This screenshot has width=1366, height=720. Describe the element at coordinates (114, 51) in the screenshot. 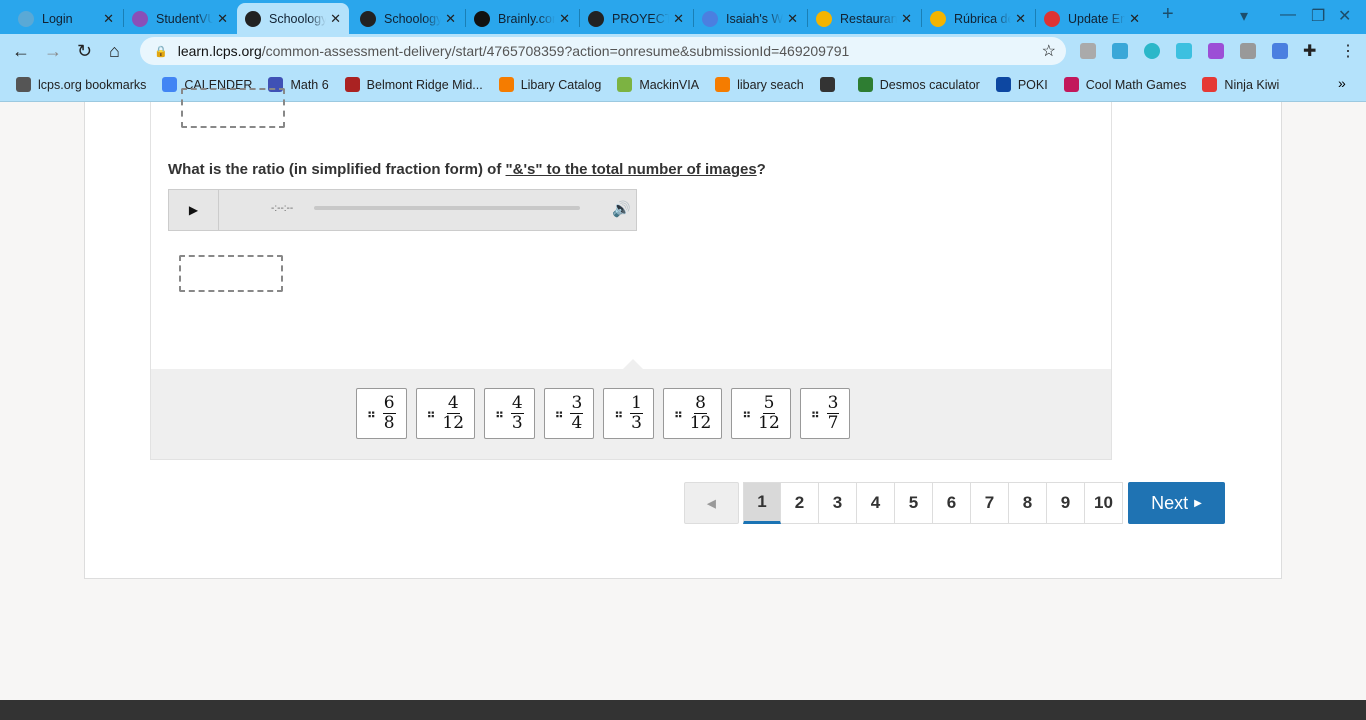

I see `home-icon: ⌂` at that location.